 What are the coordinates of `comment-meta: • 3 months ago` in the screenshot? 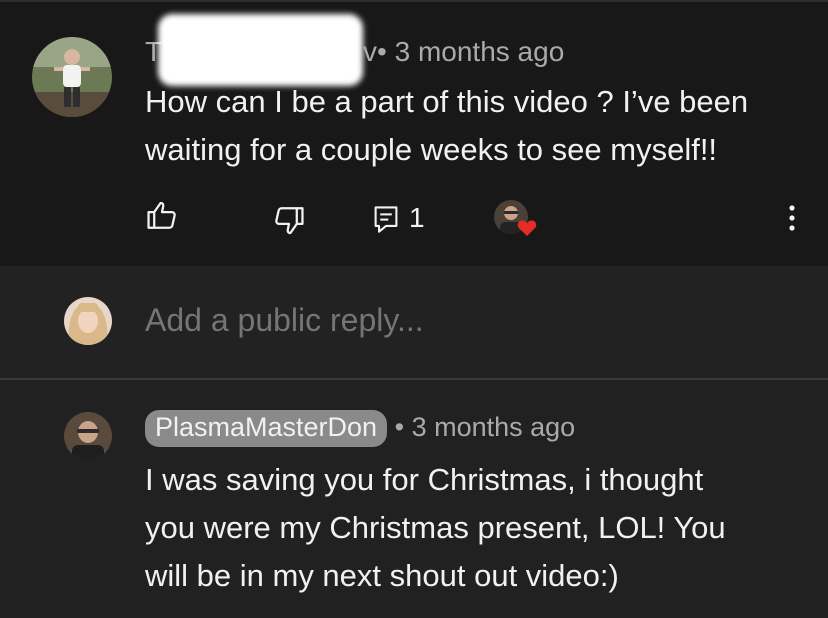 It's located at (470, 52).